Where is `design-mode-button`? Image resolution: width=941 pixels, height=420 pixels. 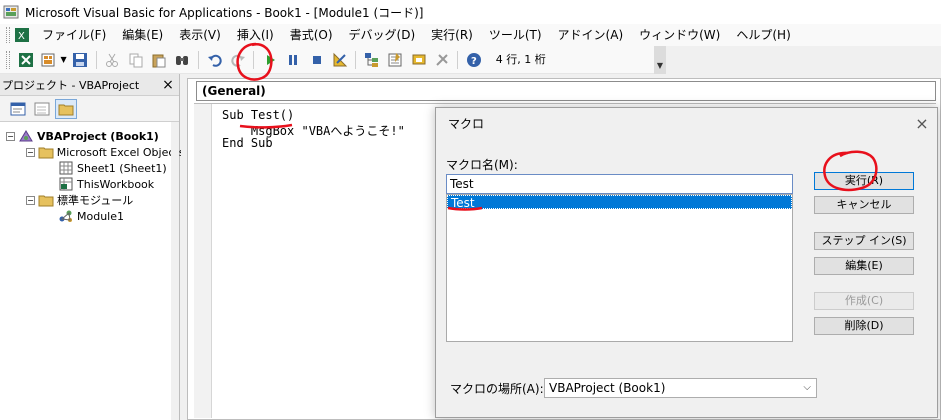 design-mode-button is located at coordinates (339, 60).